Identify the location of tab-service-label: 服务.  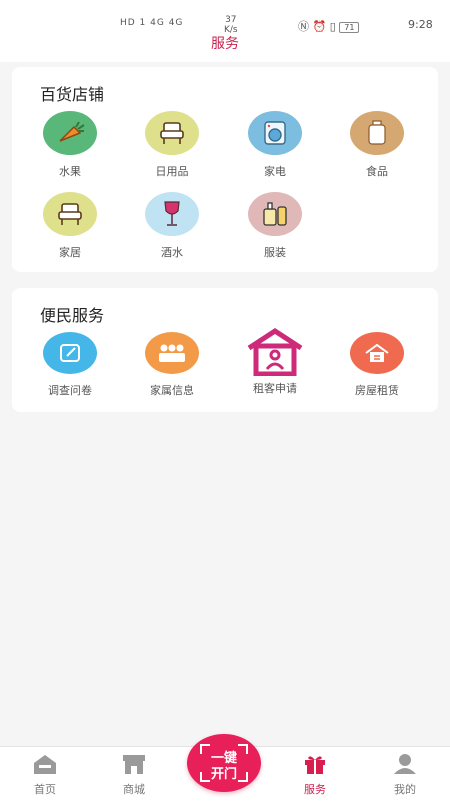
(315, 789).